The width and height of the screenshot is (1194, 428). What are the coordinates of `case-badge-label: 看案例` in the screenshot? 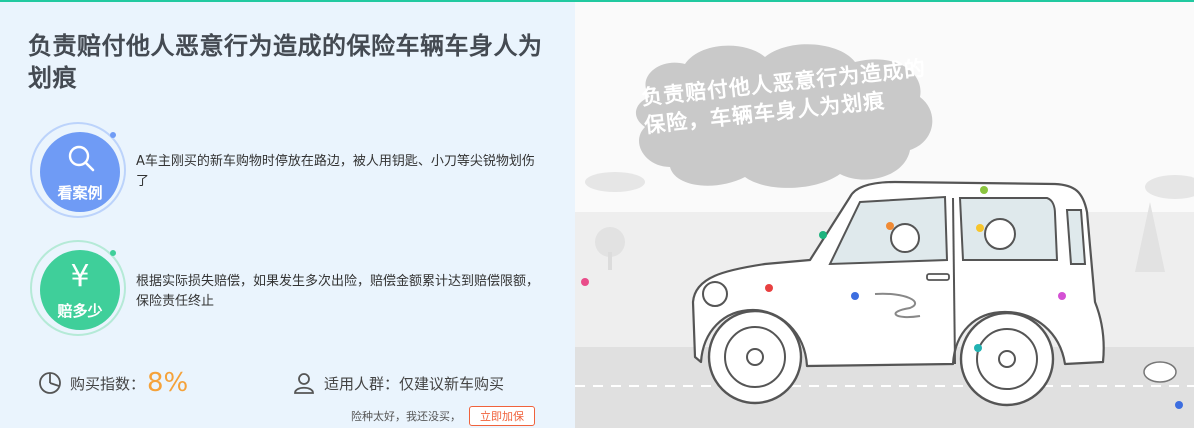 It's located at (80, 193).